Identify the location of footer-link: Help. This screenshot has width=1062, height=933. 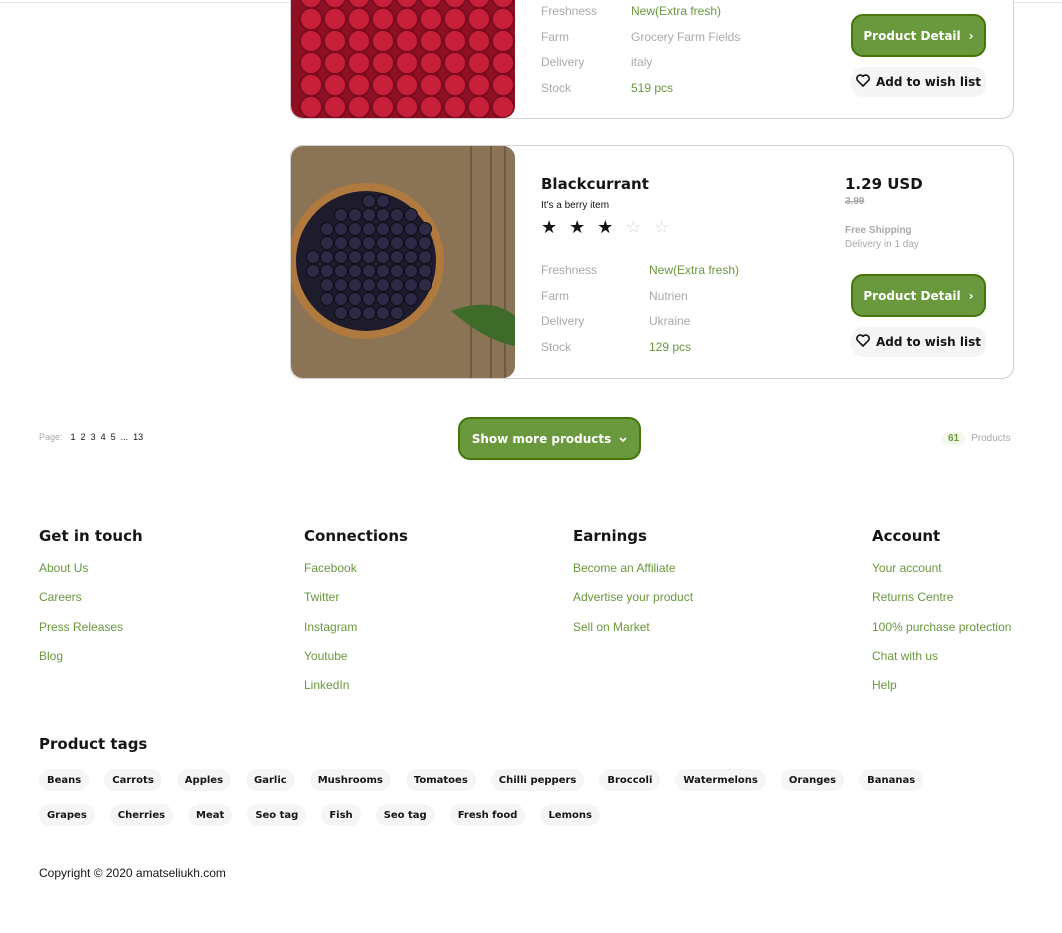
(941, 692).